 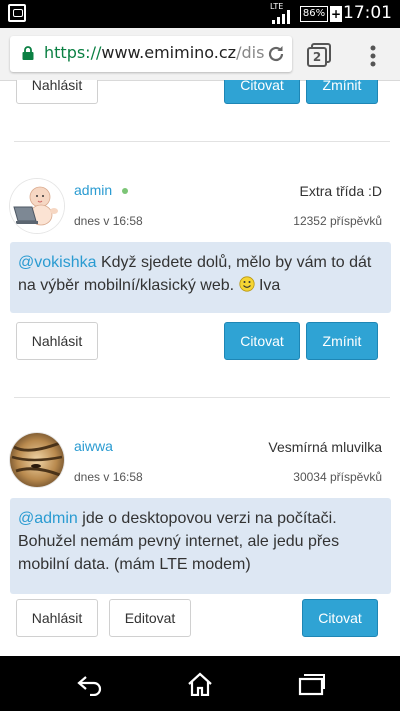 I want to click on tab-count: 2, so click(x=317, y=57).